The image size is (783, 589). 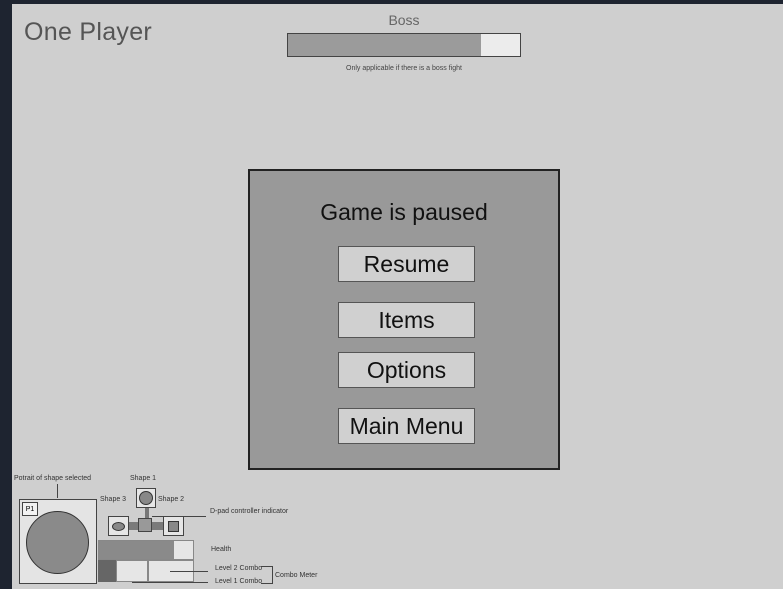 I want to click on health-fill, so click(x=137, y=550).